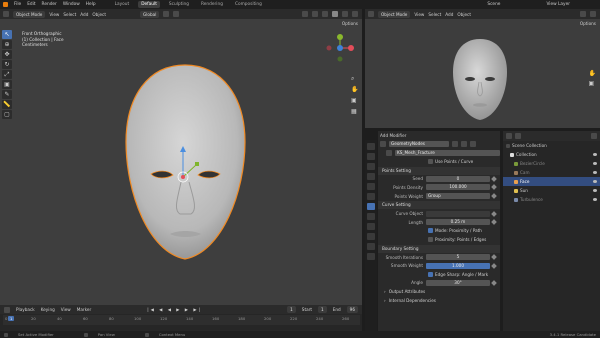 The width and height of the screenshot is (600, 338). What do you see at coordinates (48, 309) in the screenshot?
I see `timeline-menu-keying: Keying` at bounding box center [48, 309].